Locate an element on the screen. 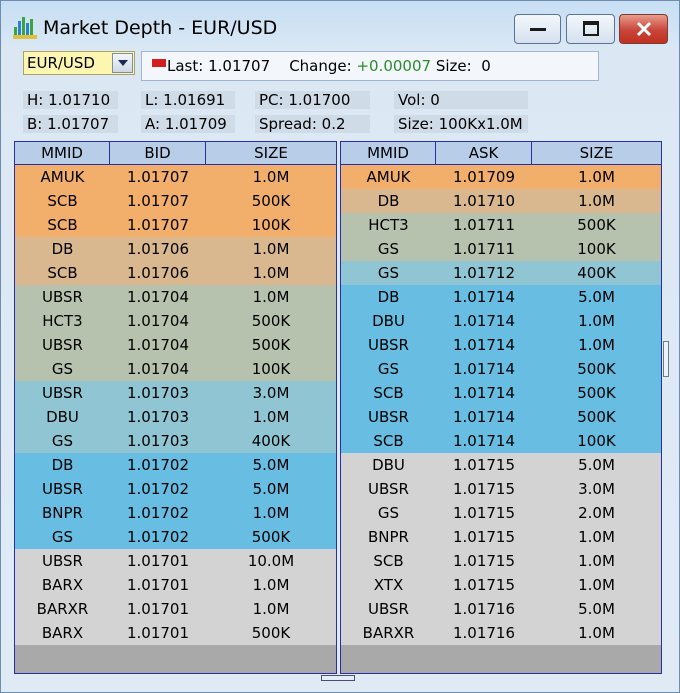 The image size is (680, 693). ask-row: SCB 1.01714 100K is located at coordinates (501, 441).